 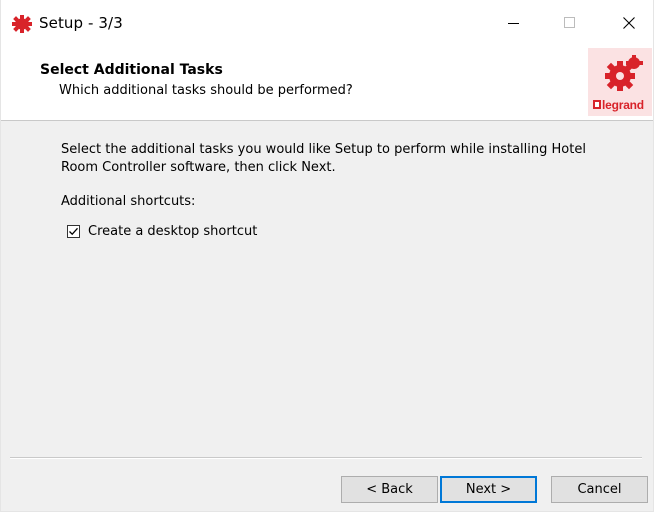 I want to click on cancel-button: Cancel, so click(x=599, y=489).